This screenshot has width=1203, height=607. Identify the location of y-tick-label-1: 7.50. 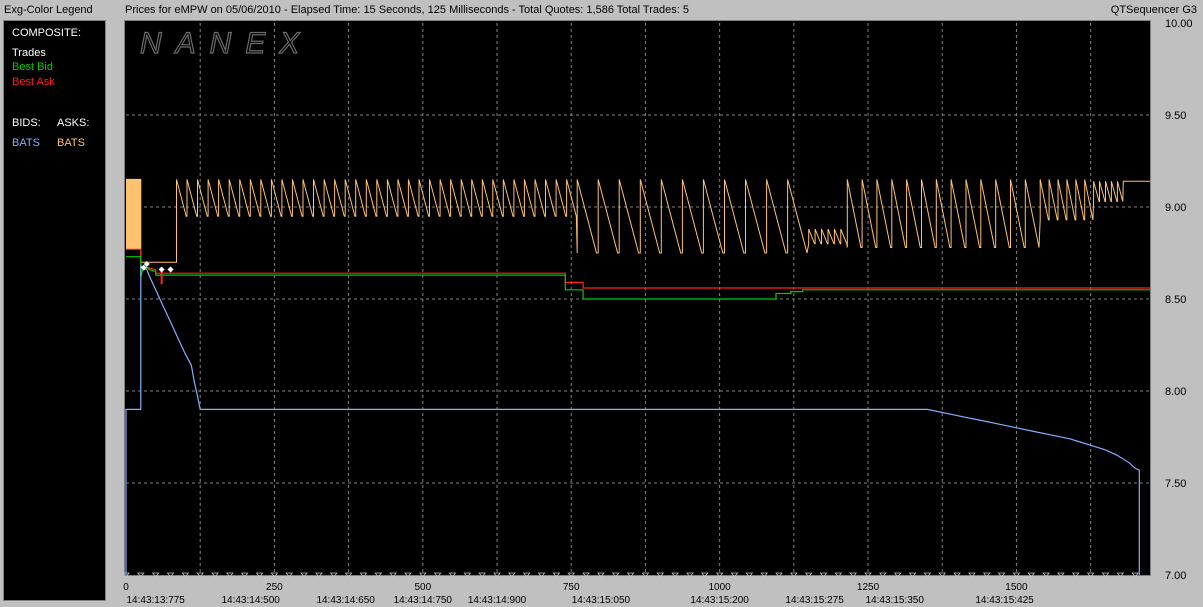
(1175, 484).